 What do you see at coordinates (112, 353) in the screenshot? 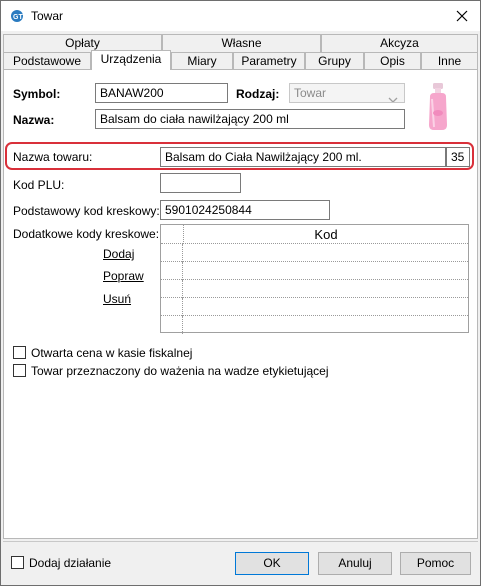
I see `open-price-label: Otwarta cena w kasie fiskalnej` at bounding box center [112, 353].